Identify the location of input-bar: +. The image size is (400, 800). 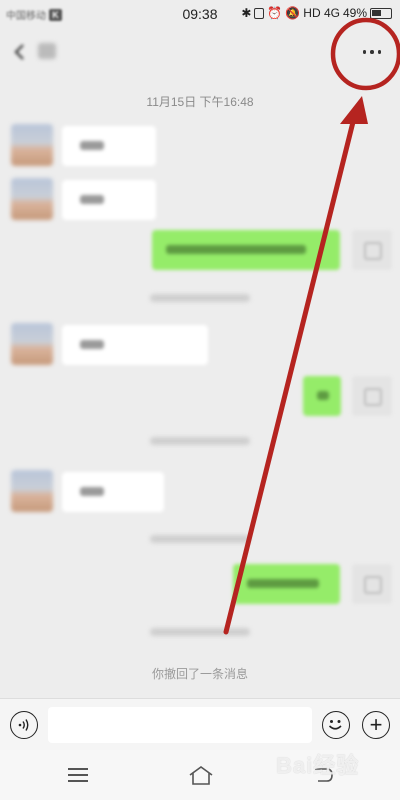
(200, 724).